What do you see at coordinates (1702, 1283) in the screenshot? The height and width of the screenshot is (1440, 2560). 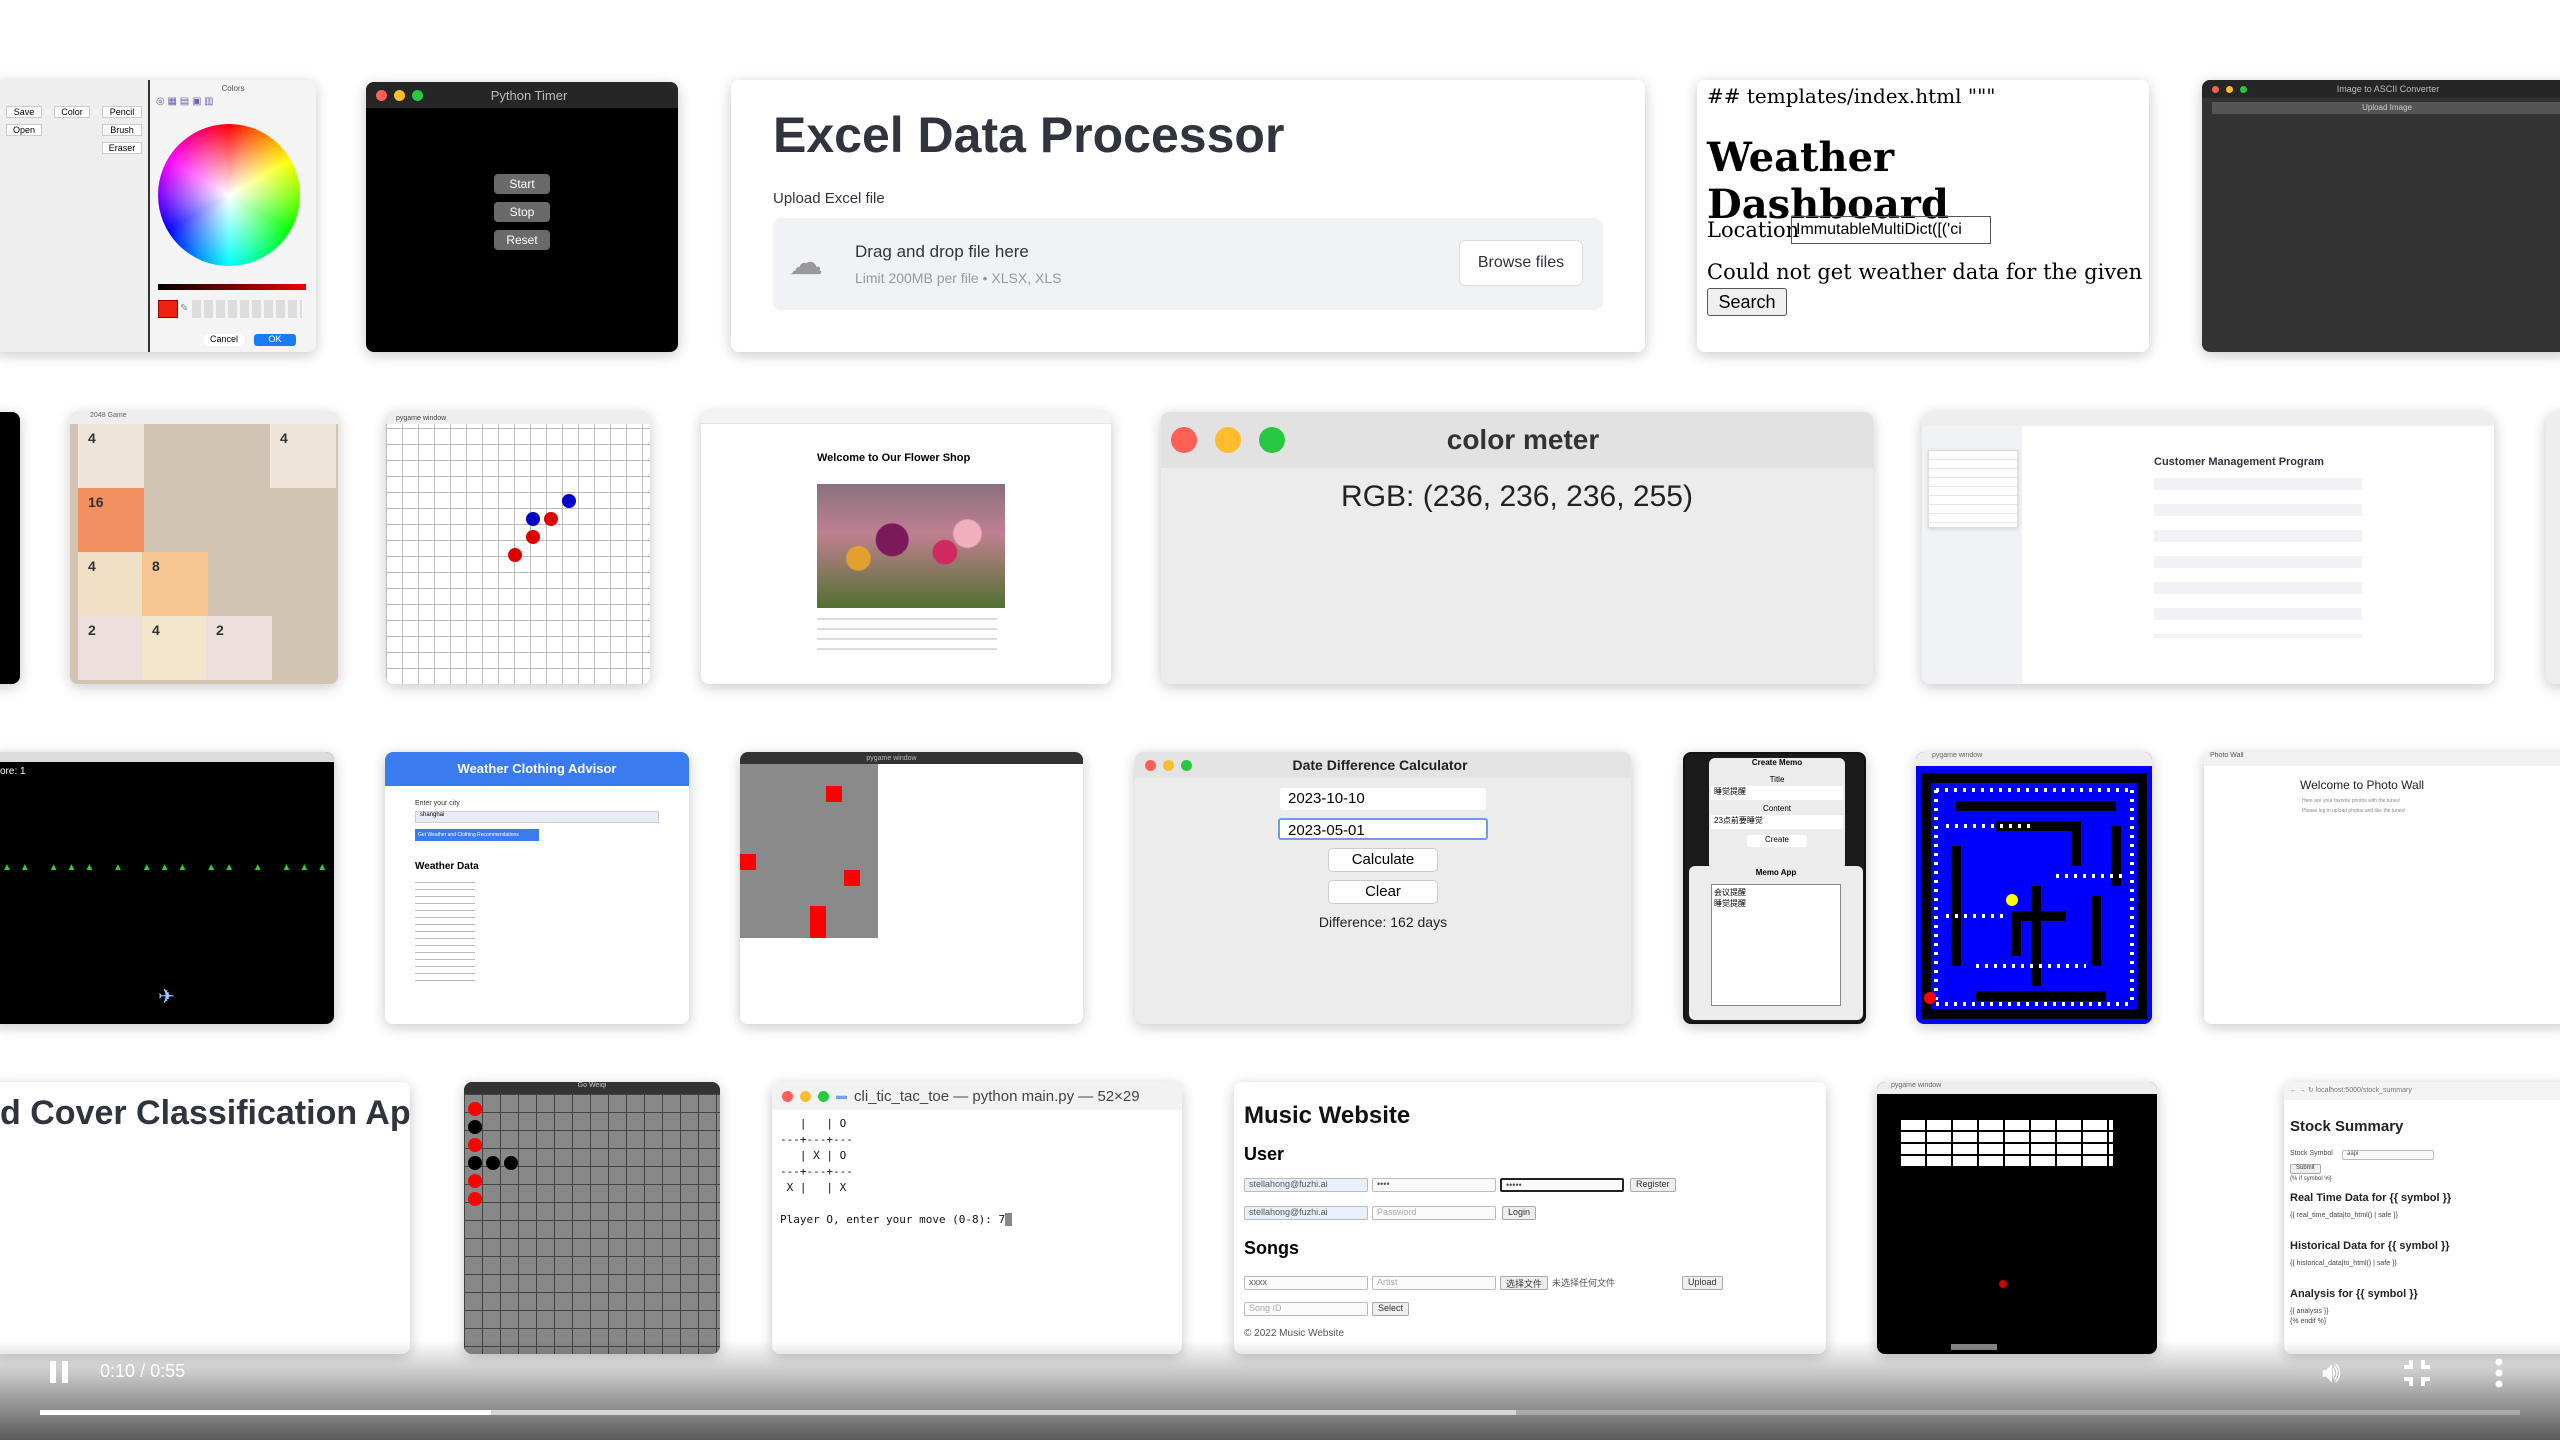 I see `upload-button: Upload` at bounding box center [1702, 1283].